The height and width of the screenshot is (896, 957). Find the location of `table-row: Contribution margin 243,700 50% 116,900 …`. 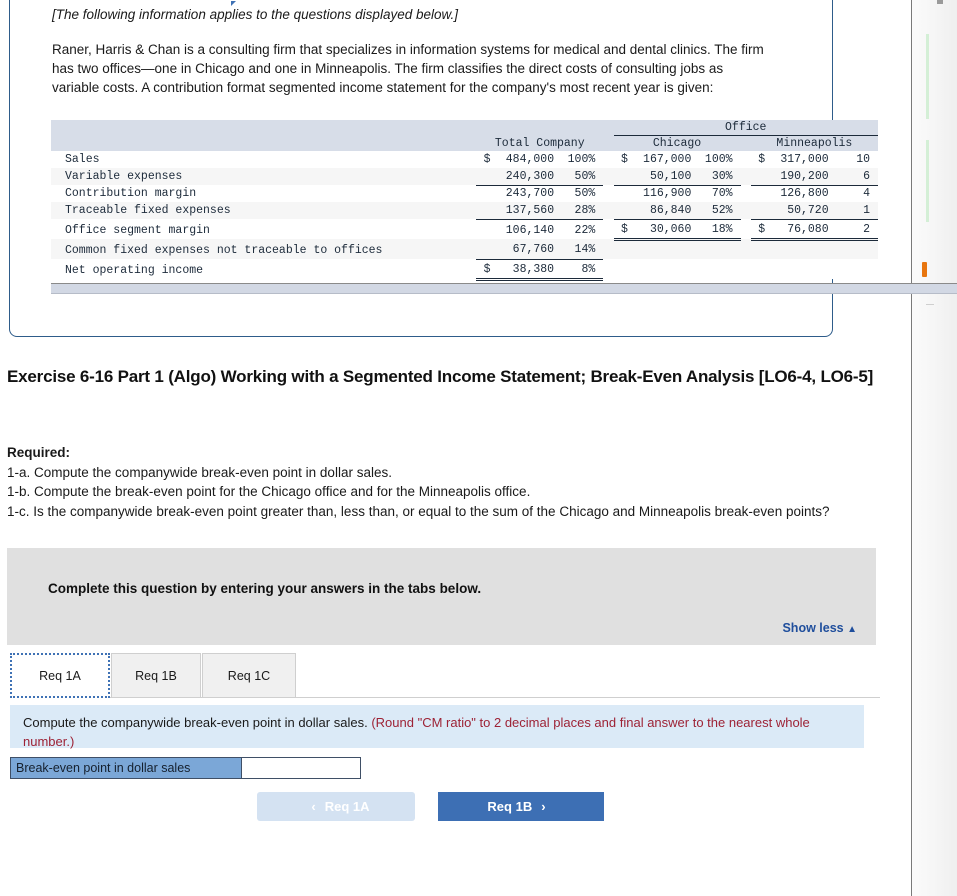

table-row: Contribution margin 243,700 50% 116,900 … is located at coordinates (464, 193).